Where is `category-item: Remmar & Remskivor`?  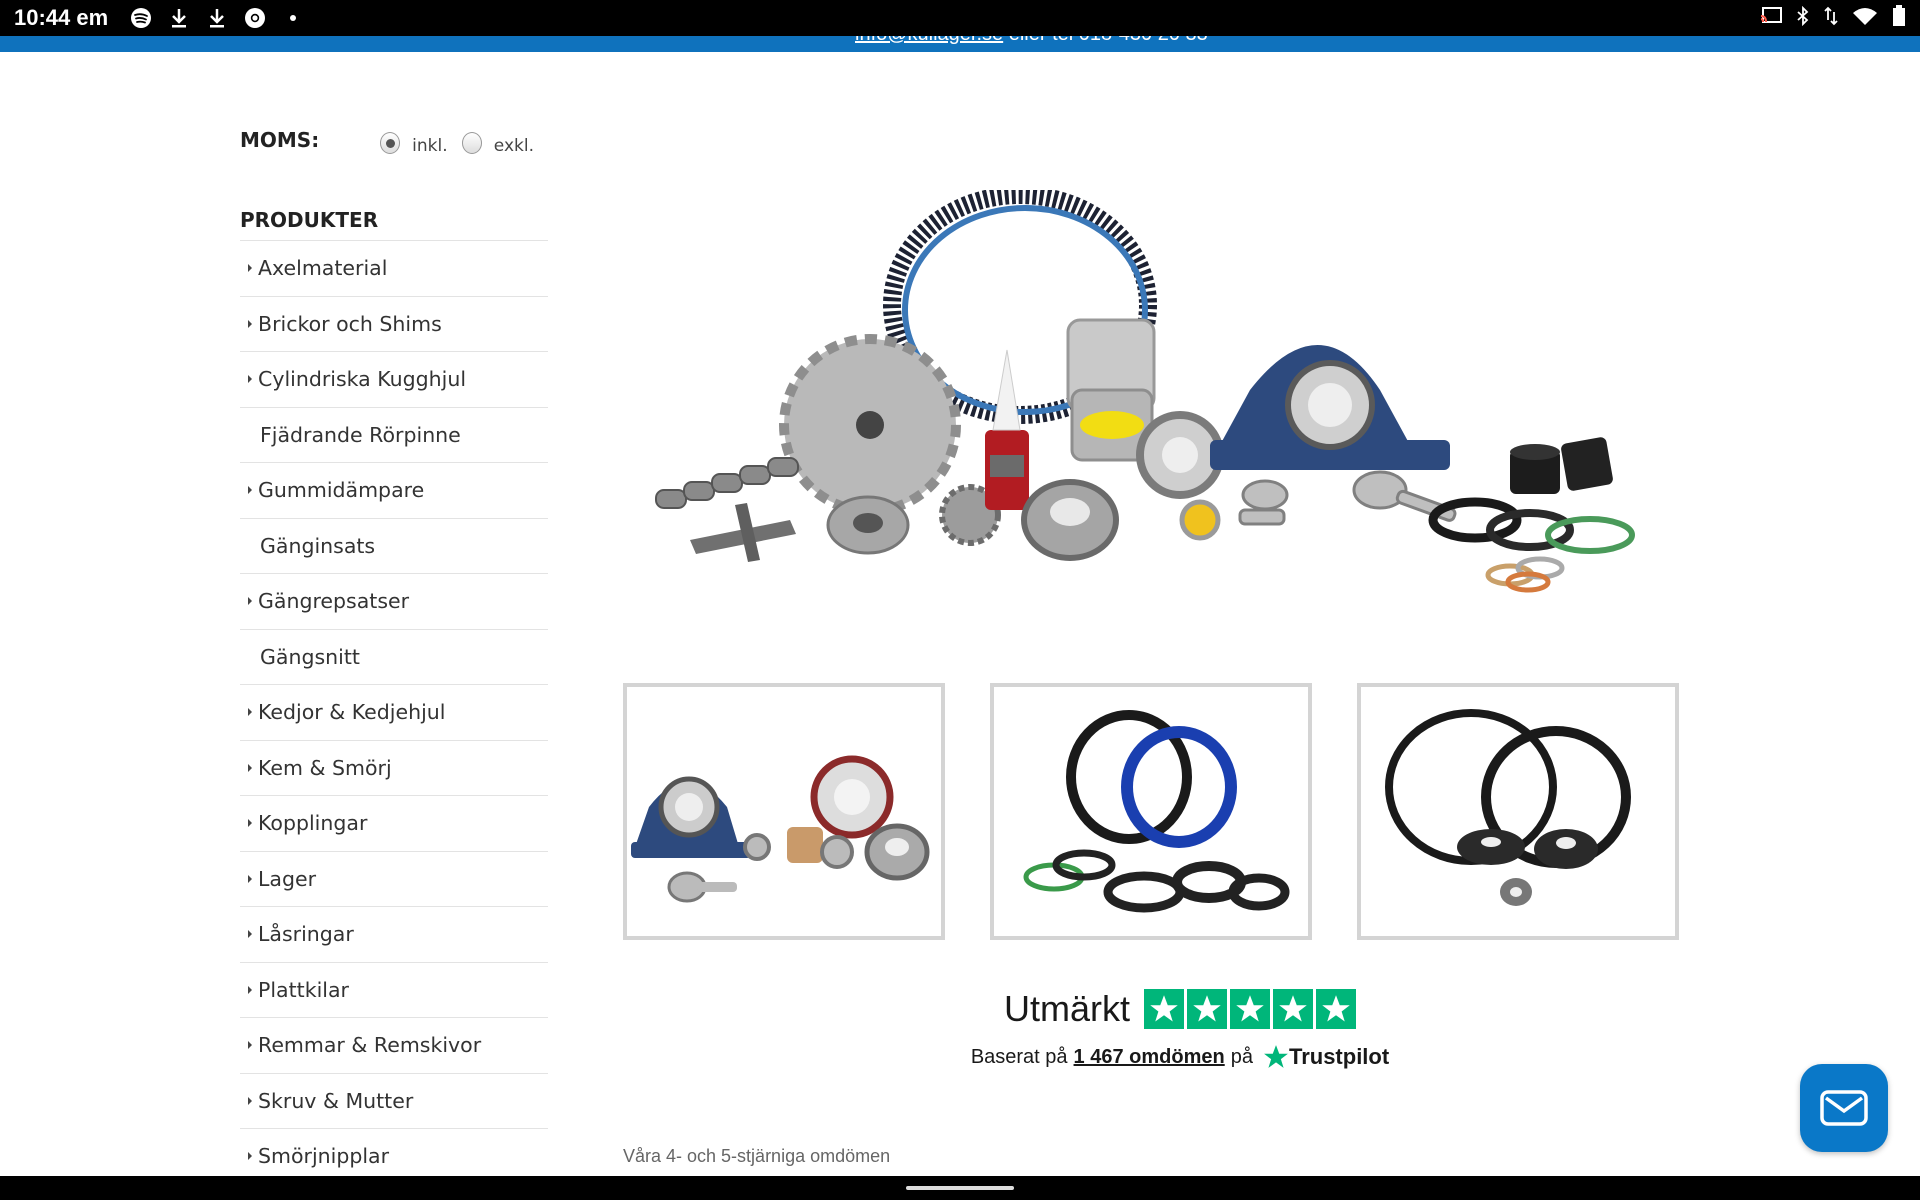 category-item: Remmar & Remskivor is located at coordinates (394, 1046).